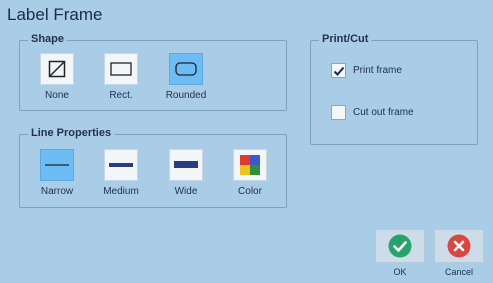 This screenshot has height=283, width=493. Describe the element at coordinates (121, 191) in the screenshot. I see `line-medium-label: Medium` at that location.